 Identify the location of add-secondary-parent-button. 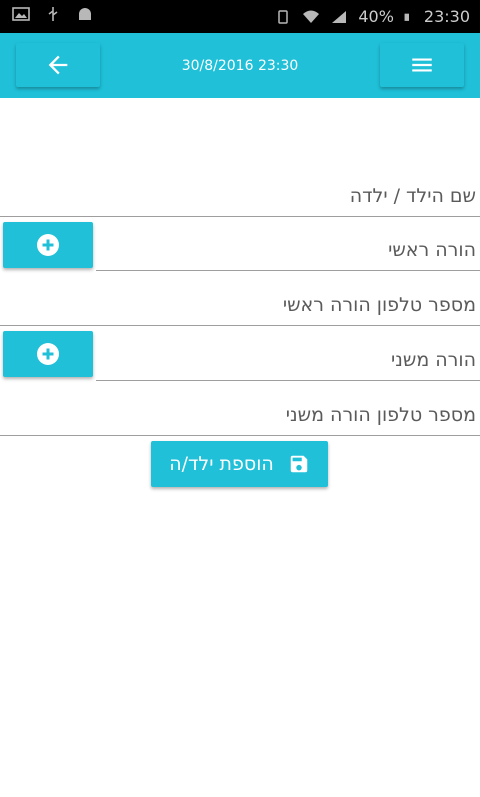
(48, 354).